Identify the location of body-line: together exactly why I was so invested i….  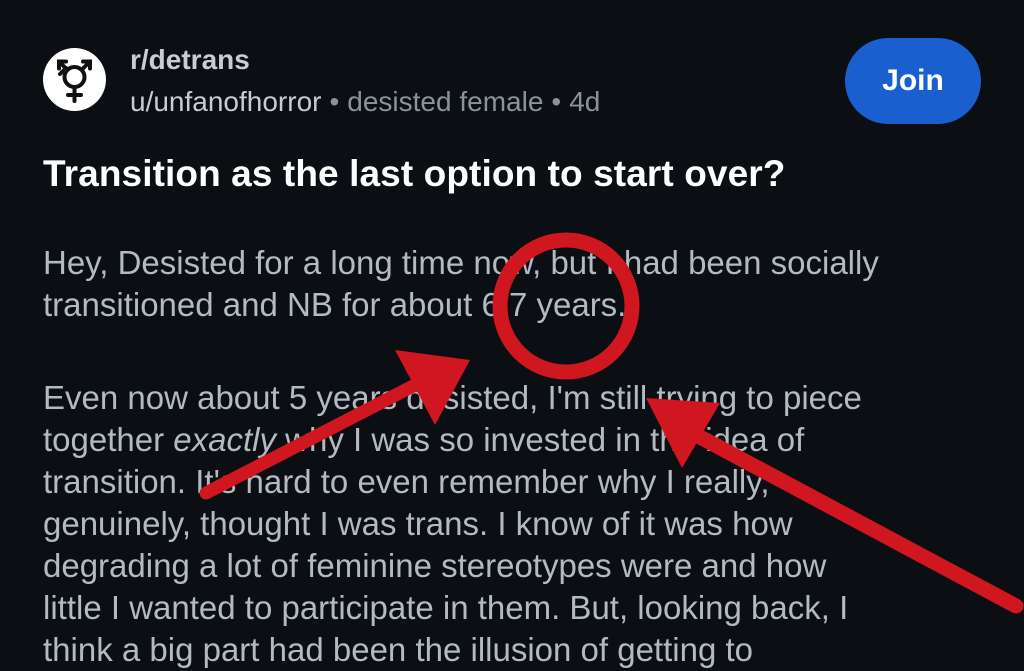
(523, 440).